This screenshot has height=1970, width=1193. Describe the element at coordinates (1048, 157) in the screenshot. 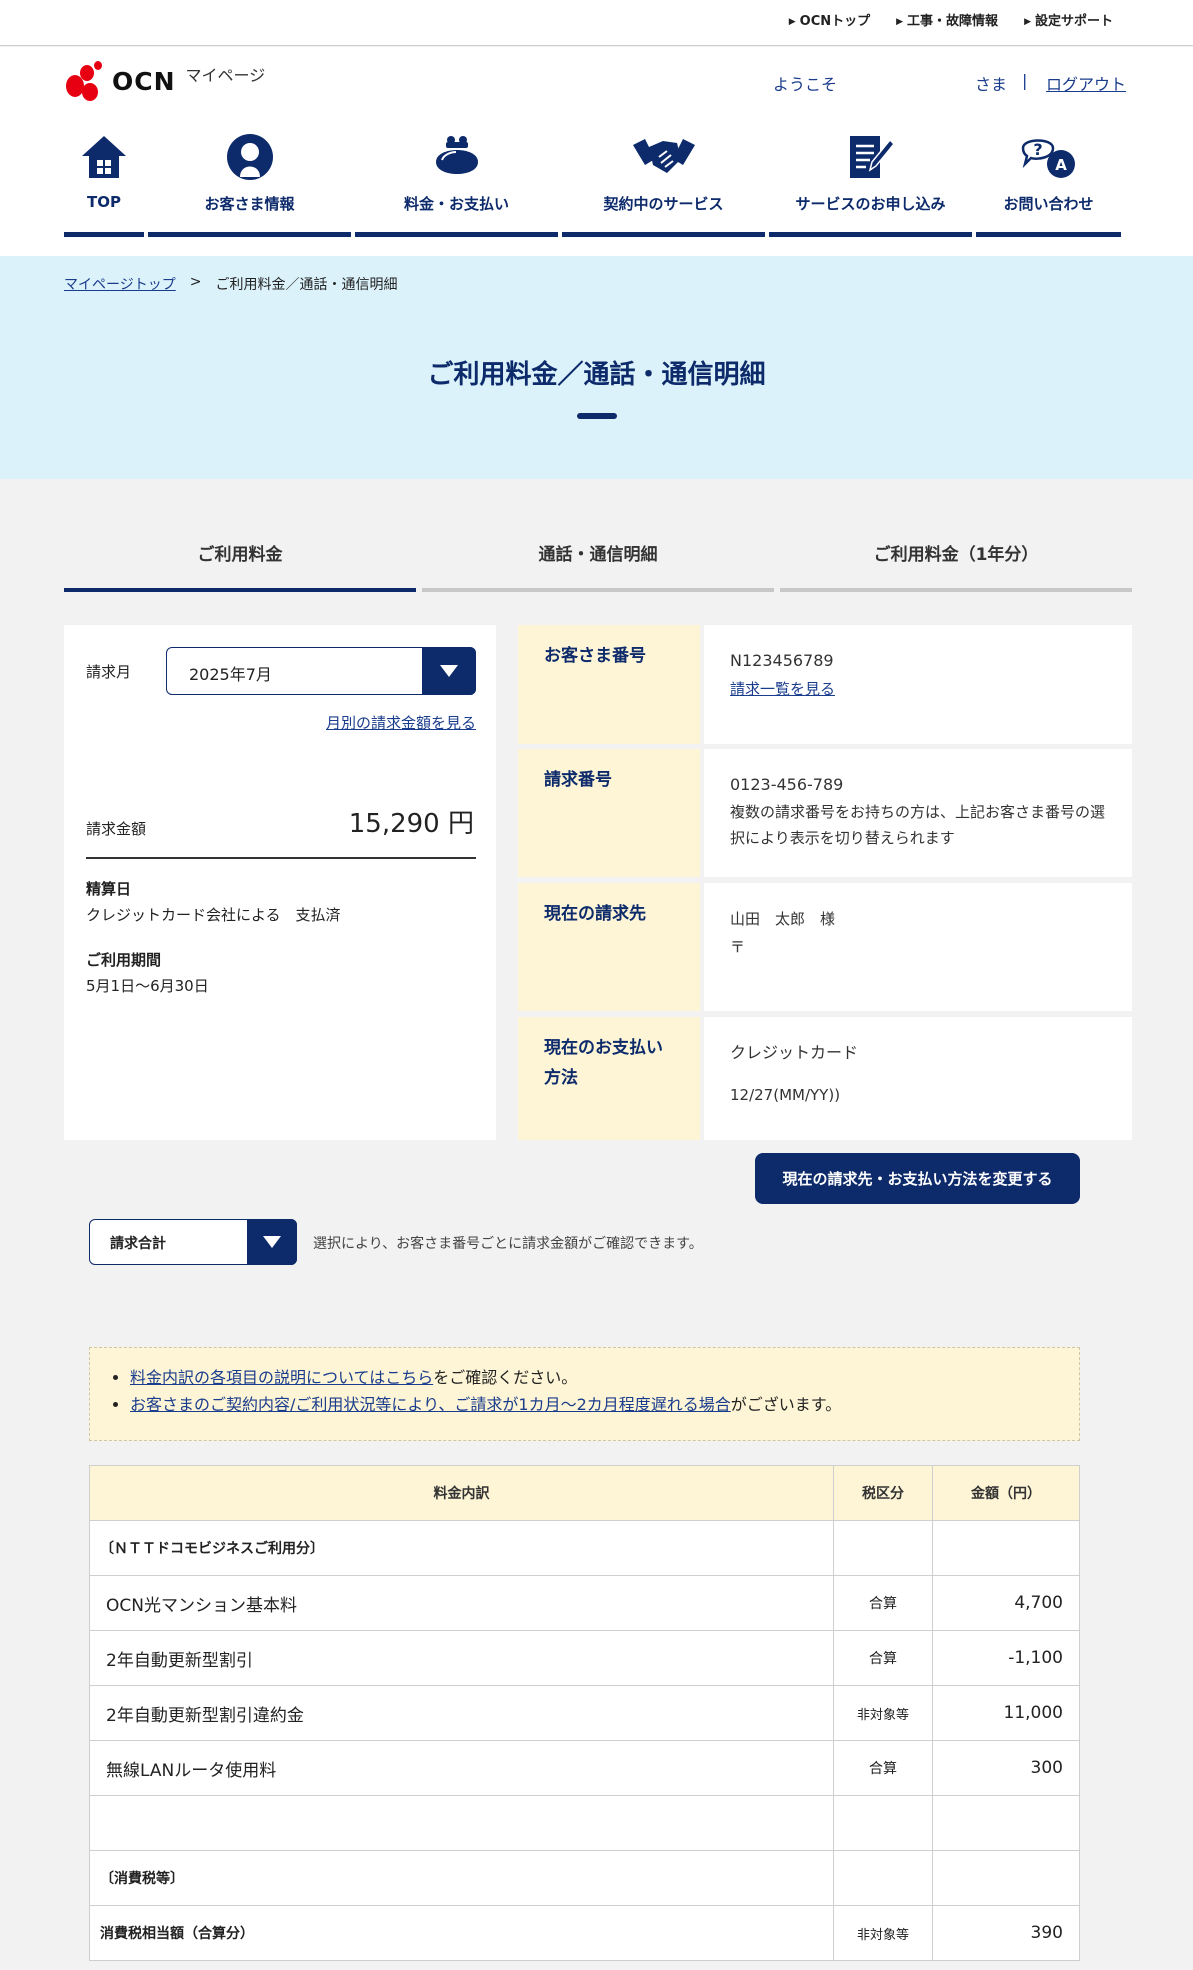

I see `question-chat-icon: ? A` at that location.